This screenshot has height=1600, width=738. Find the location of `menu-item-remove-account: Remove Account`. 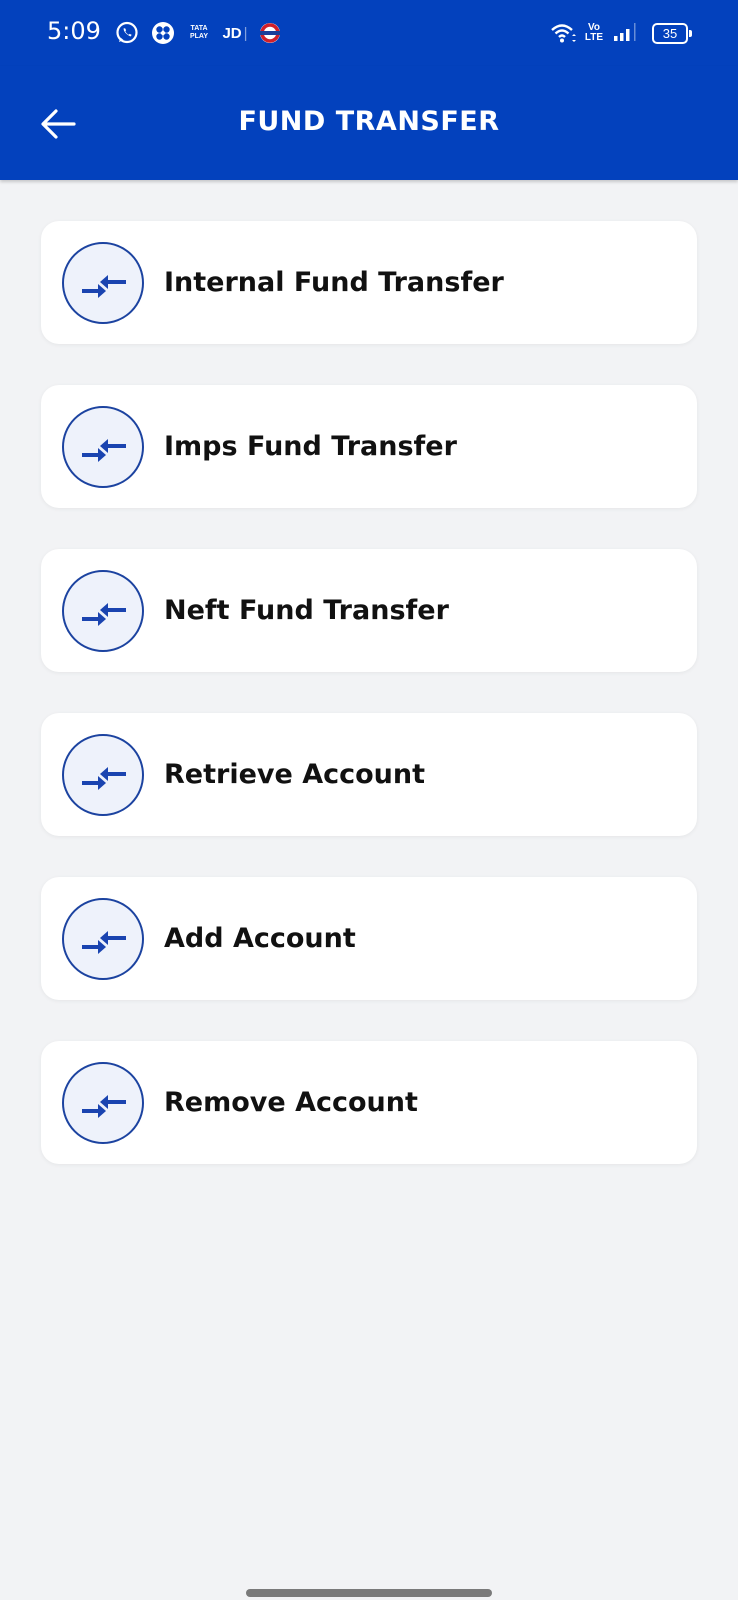

menu-item-remove-account: Remove Account is located at coordinates (369, 1102).